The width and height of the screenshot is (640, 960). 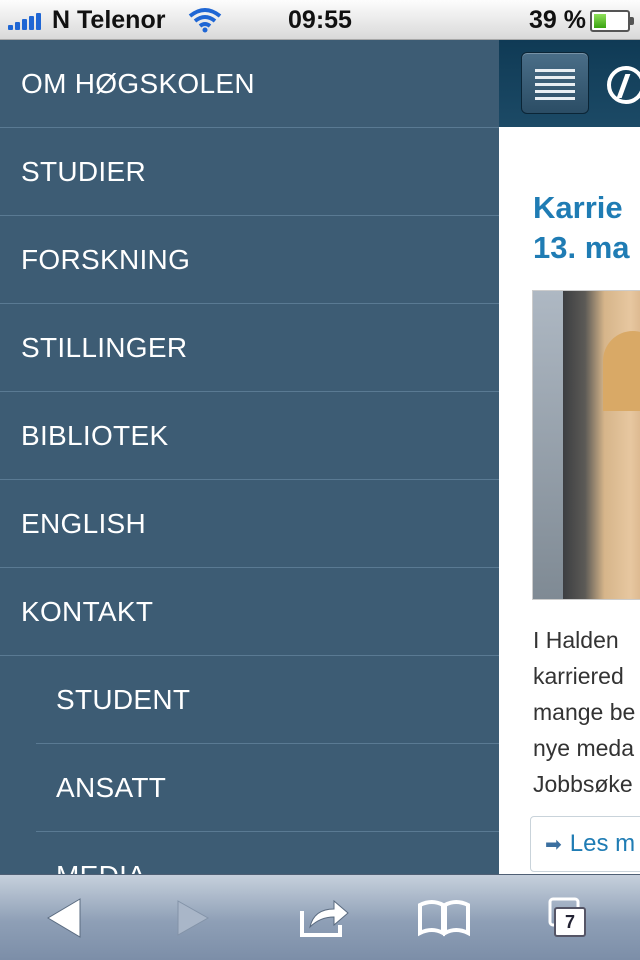 I want to click on excerpt-line: I Halden, so click(x=576, y=640).